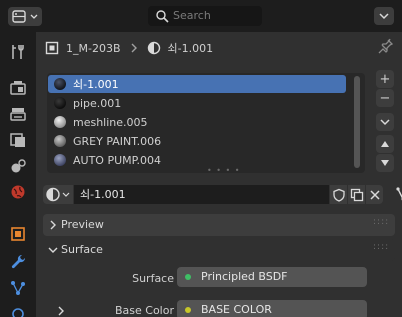  I want to click on move-slot-down-button, so click(385, 163).